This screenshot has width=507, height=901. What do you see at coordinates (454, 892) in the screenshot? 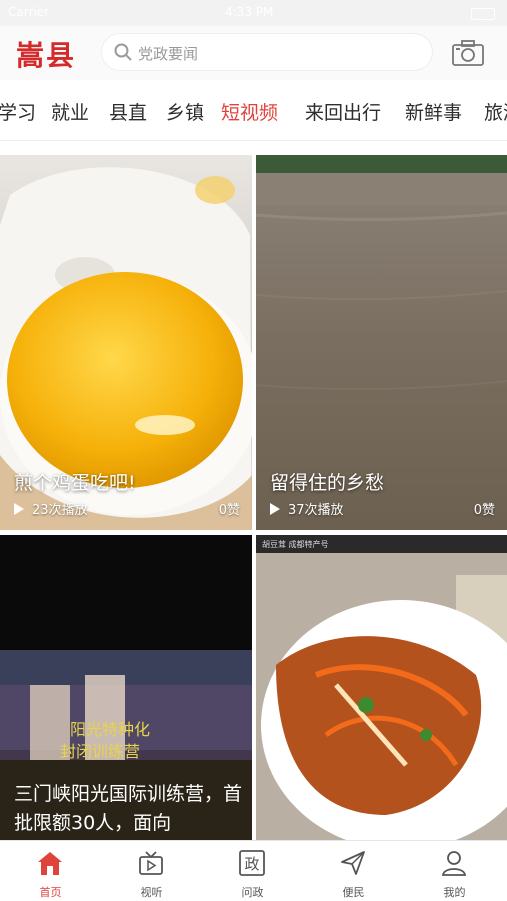
I see `tab-label: 我的` at bounding box center [454, 892].